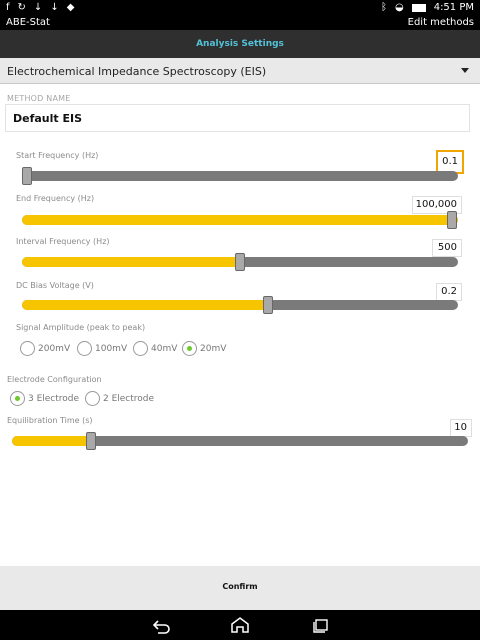 Image resolution: width=480 pixels, height=640 pixels. I want to click on three-electrode-radio: 3 Electrode, so click(44, 398).